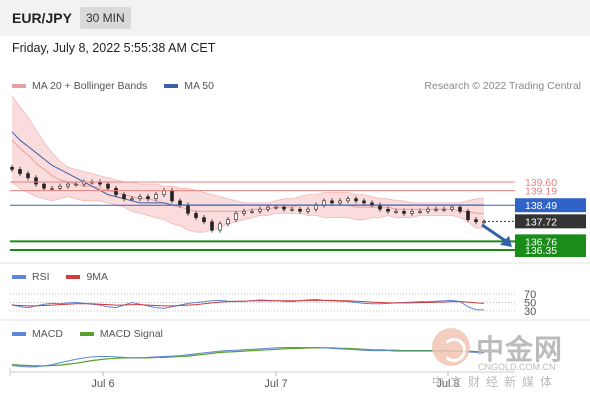 The image size is (590, 400). I want to click on price-label: 136.35, so click(541, 251).